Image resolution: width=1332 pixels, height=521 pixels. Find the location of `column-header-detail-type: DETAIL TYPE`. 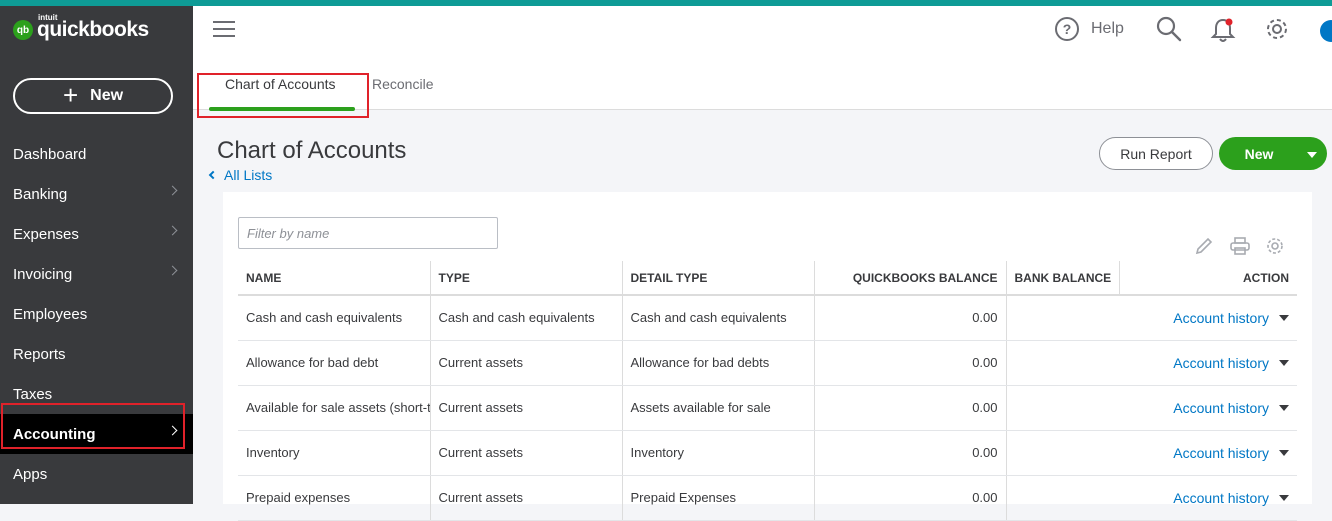

column-header-detail-type: DETAIL TYPE is located at coordinates (717, 278).